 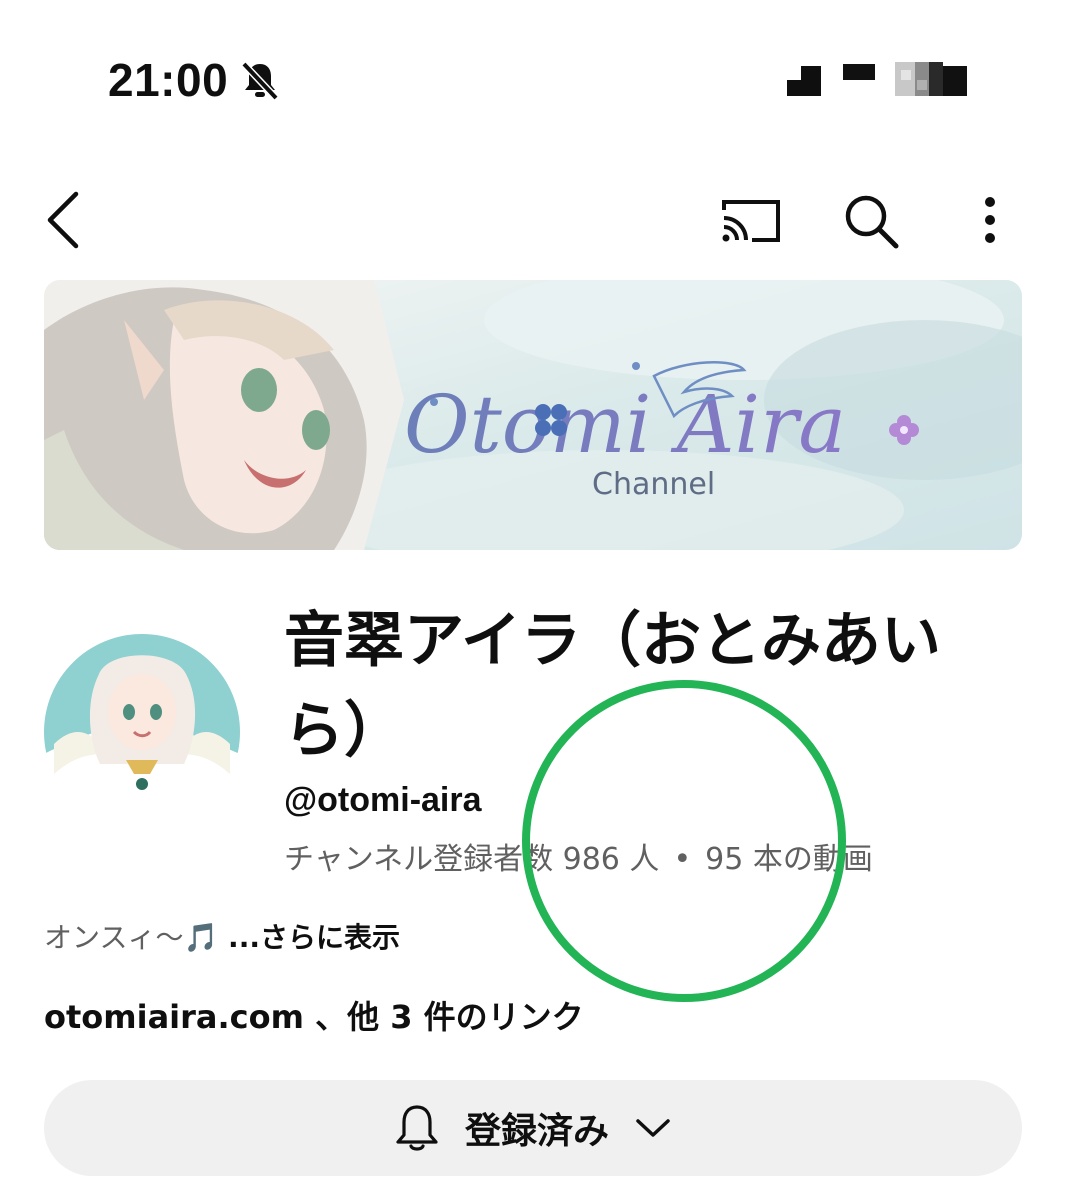 I want to click on description-text: オンスィ〜🎵, so click(x=131, y=937).